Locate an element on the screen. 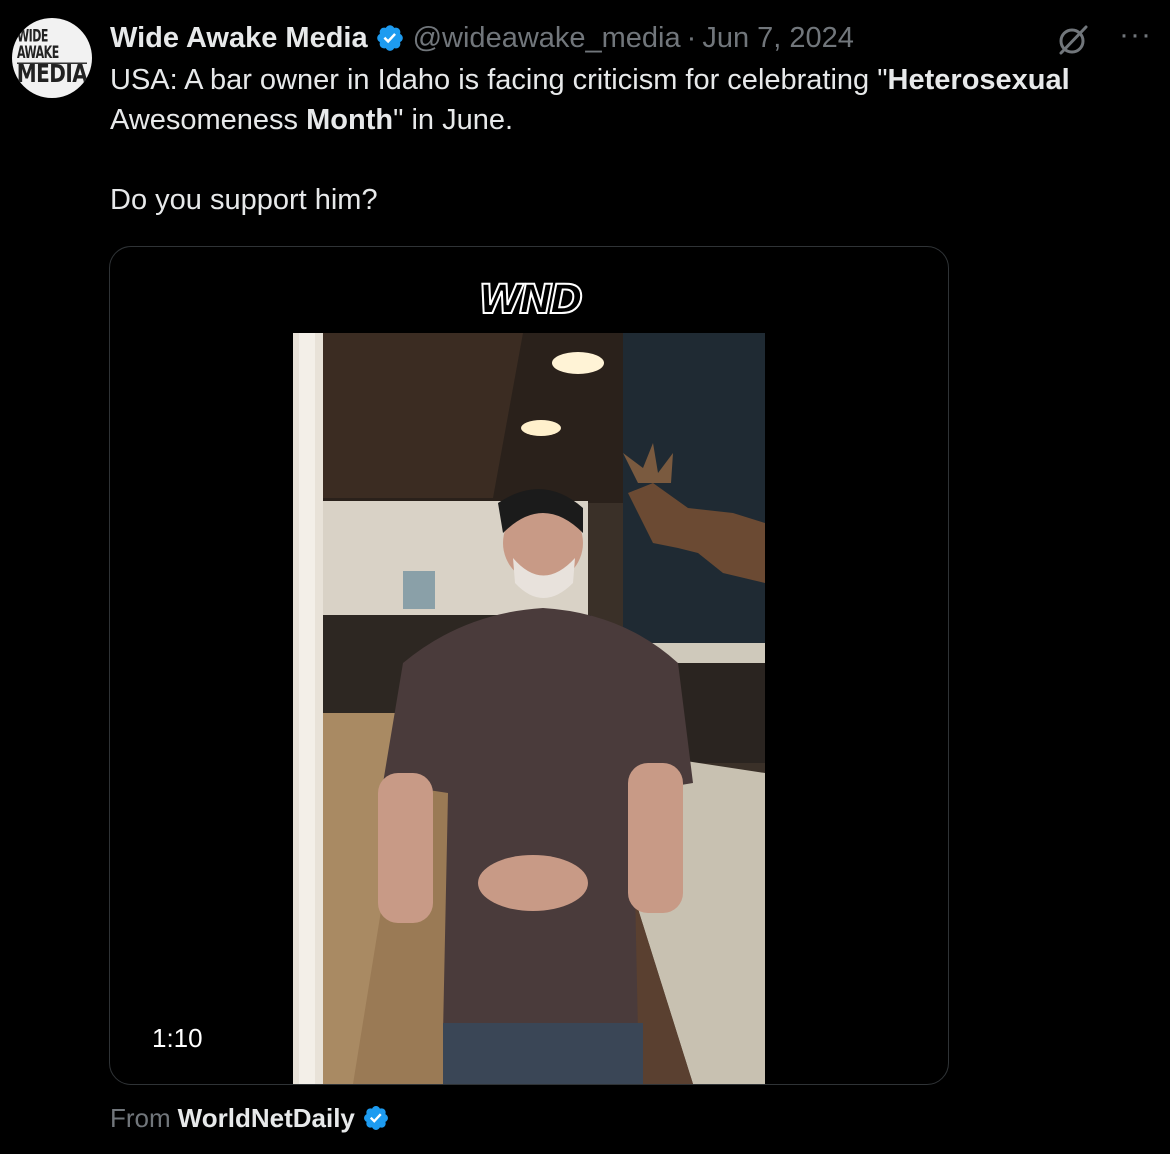 The height and width of the screenshot is (1154, 1170). grok-icon is located at coordinates (1073, 40).